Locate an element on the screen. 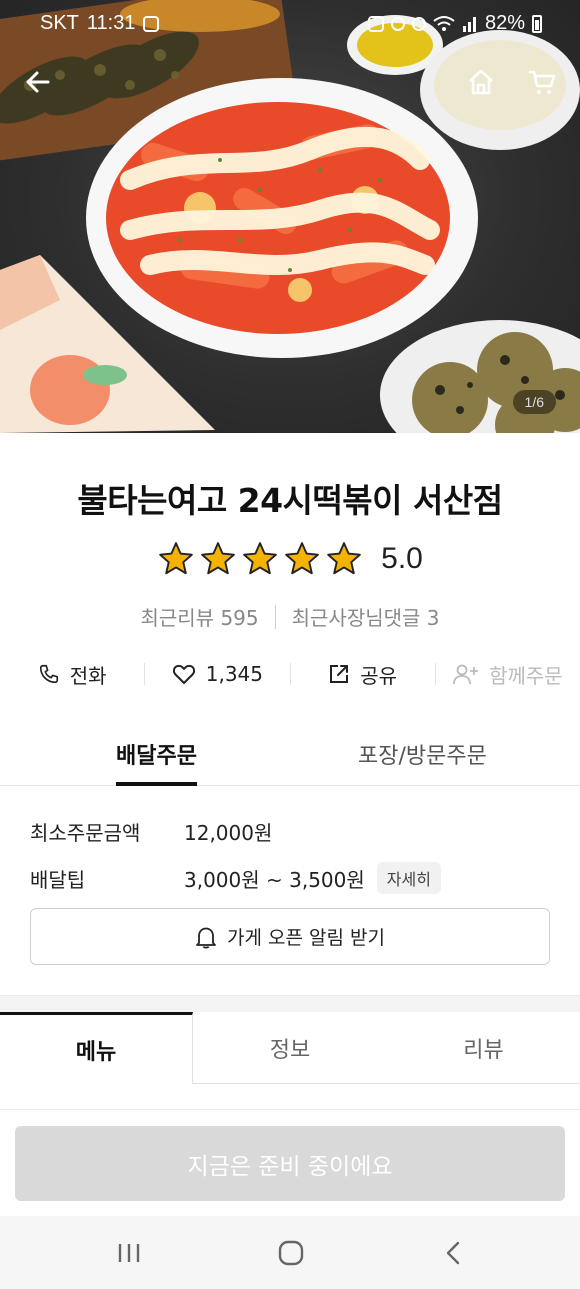 This screenshot has width=580, height=1289. back-arrow-icon is located at coordinates (38, 82).